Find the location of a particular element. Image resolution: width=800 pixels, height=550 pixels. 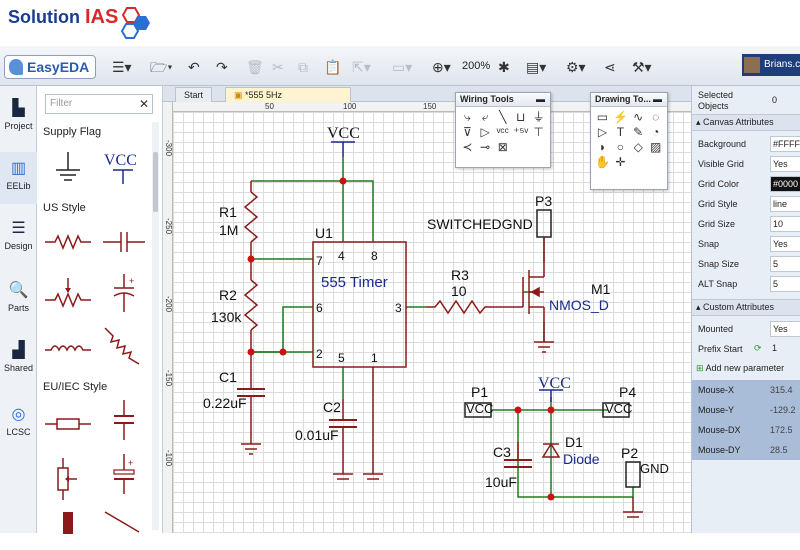

canvas-attributes-header: ▴ Canvas Attributes is located at coordinates (746, 122).